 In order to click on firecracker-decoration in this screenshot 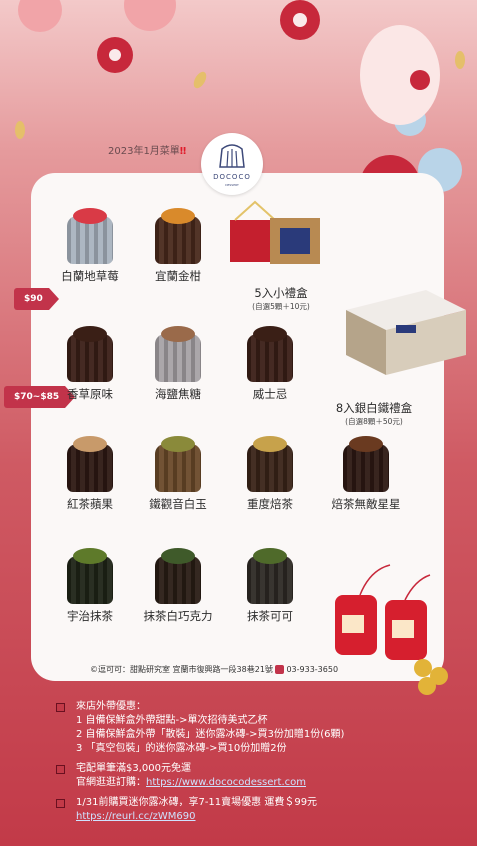, I will do `click(383, 612)`.